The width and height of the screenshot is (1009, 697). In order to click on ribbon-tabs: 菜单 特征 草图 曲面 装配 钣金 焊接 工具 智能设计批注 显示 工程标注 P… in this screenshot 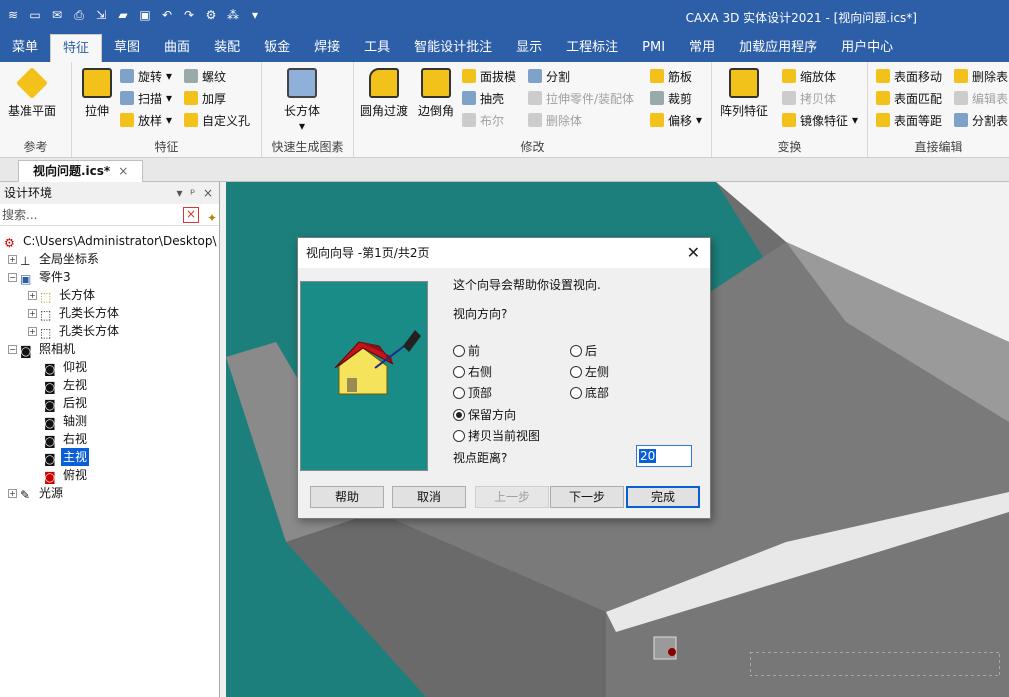, I will do `click(504, 48)`.